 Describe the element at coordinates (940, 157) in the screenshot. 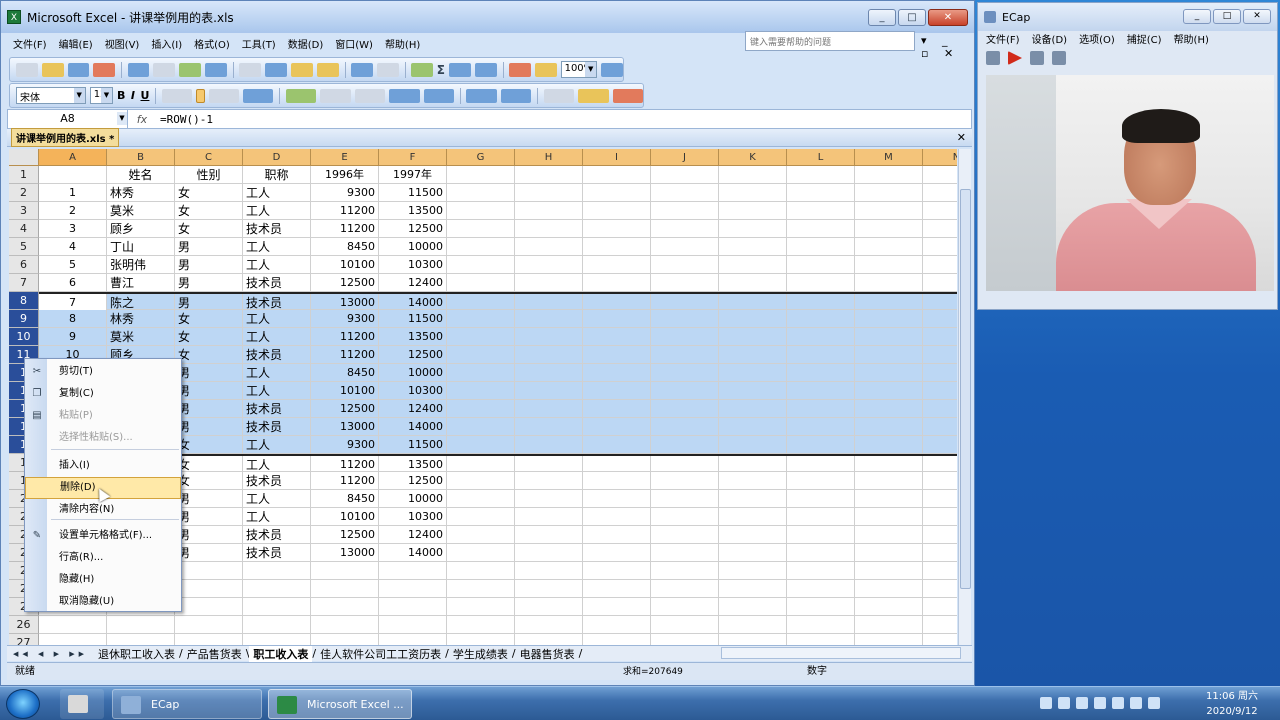

I see `column-header: N` at that location.